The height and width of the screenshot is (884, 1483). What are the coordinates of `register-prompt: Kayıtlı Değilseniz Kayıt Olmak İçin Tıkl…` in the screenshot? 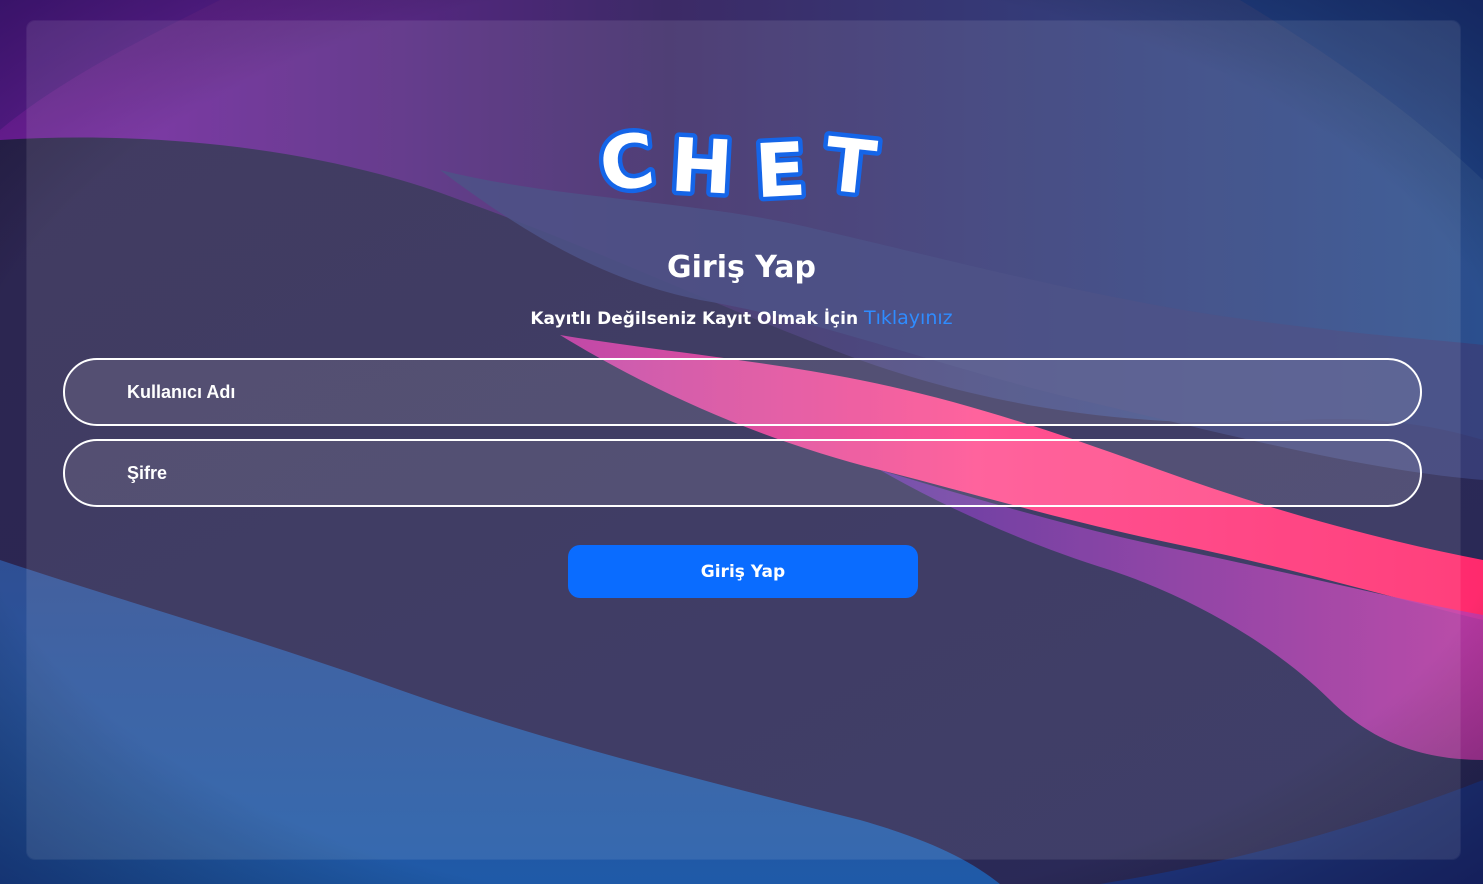 It's located at (741, 318).